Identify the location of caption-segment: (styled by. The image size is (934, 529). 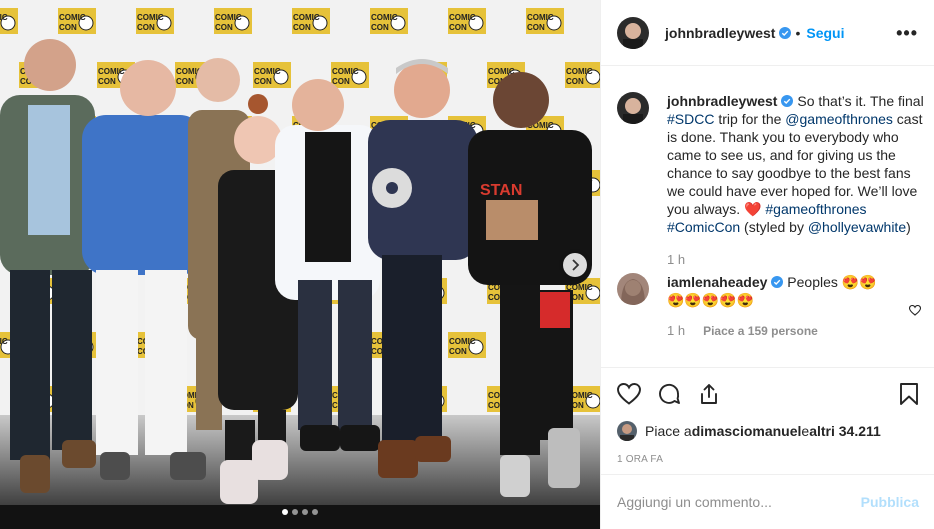
(774, 227).